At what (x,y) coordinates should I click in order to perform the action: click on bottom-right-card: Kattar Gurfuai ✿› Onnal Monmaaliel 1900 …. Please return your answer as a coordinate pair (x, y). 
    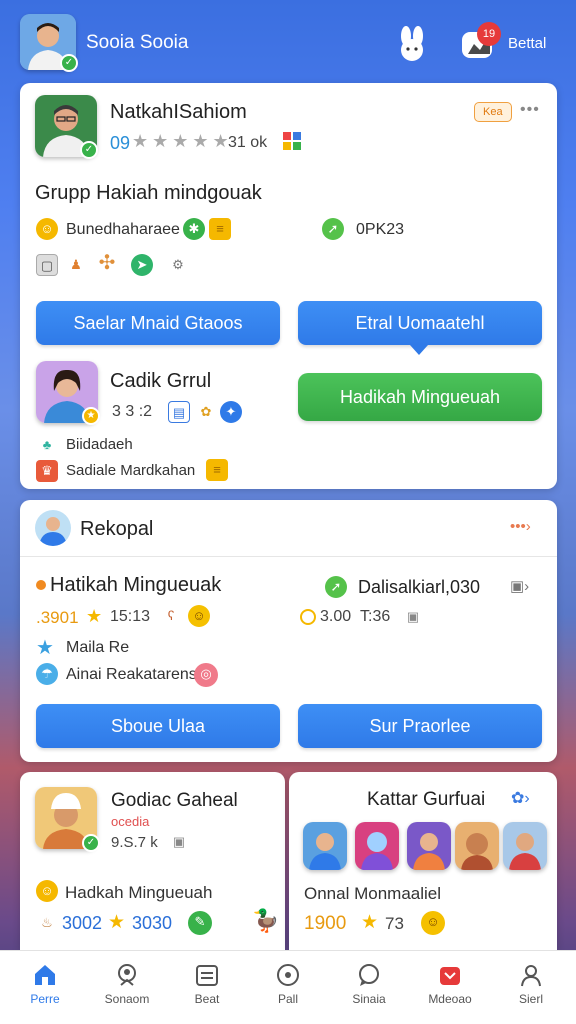
    Looking at the image, I should click on (423, 861).